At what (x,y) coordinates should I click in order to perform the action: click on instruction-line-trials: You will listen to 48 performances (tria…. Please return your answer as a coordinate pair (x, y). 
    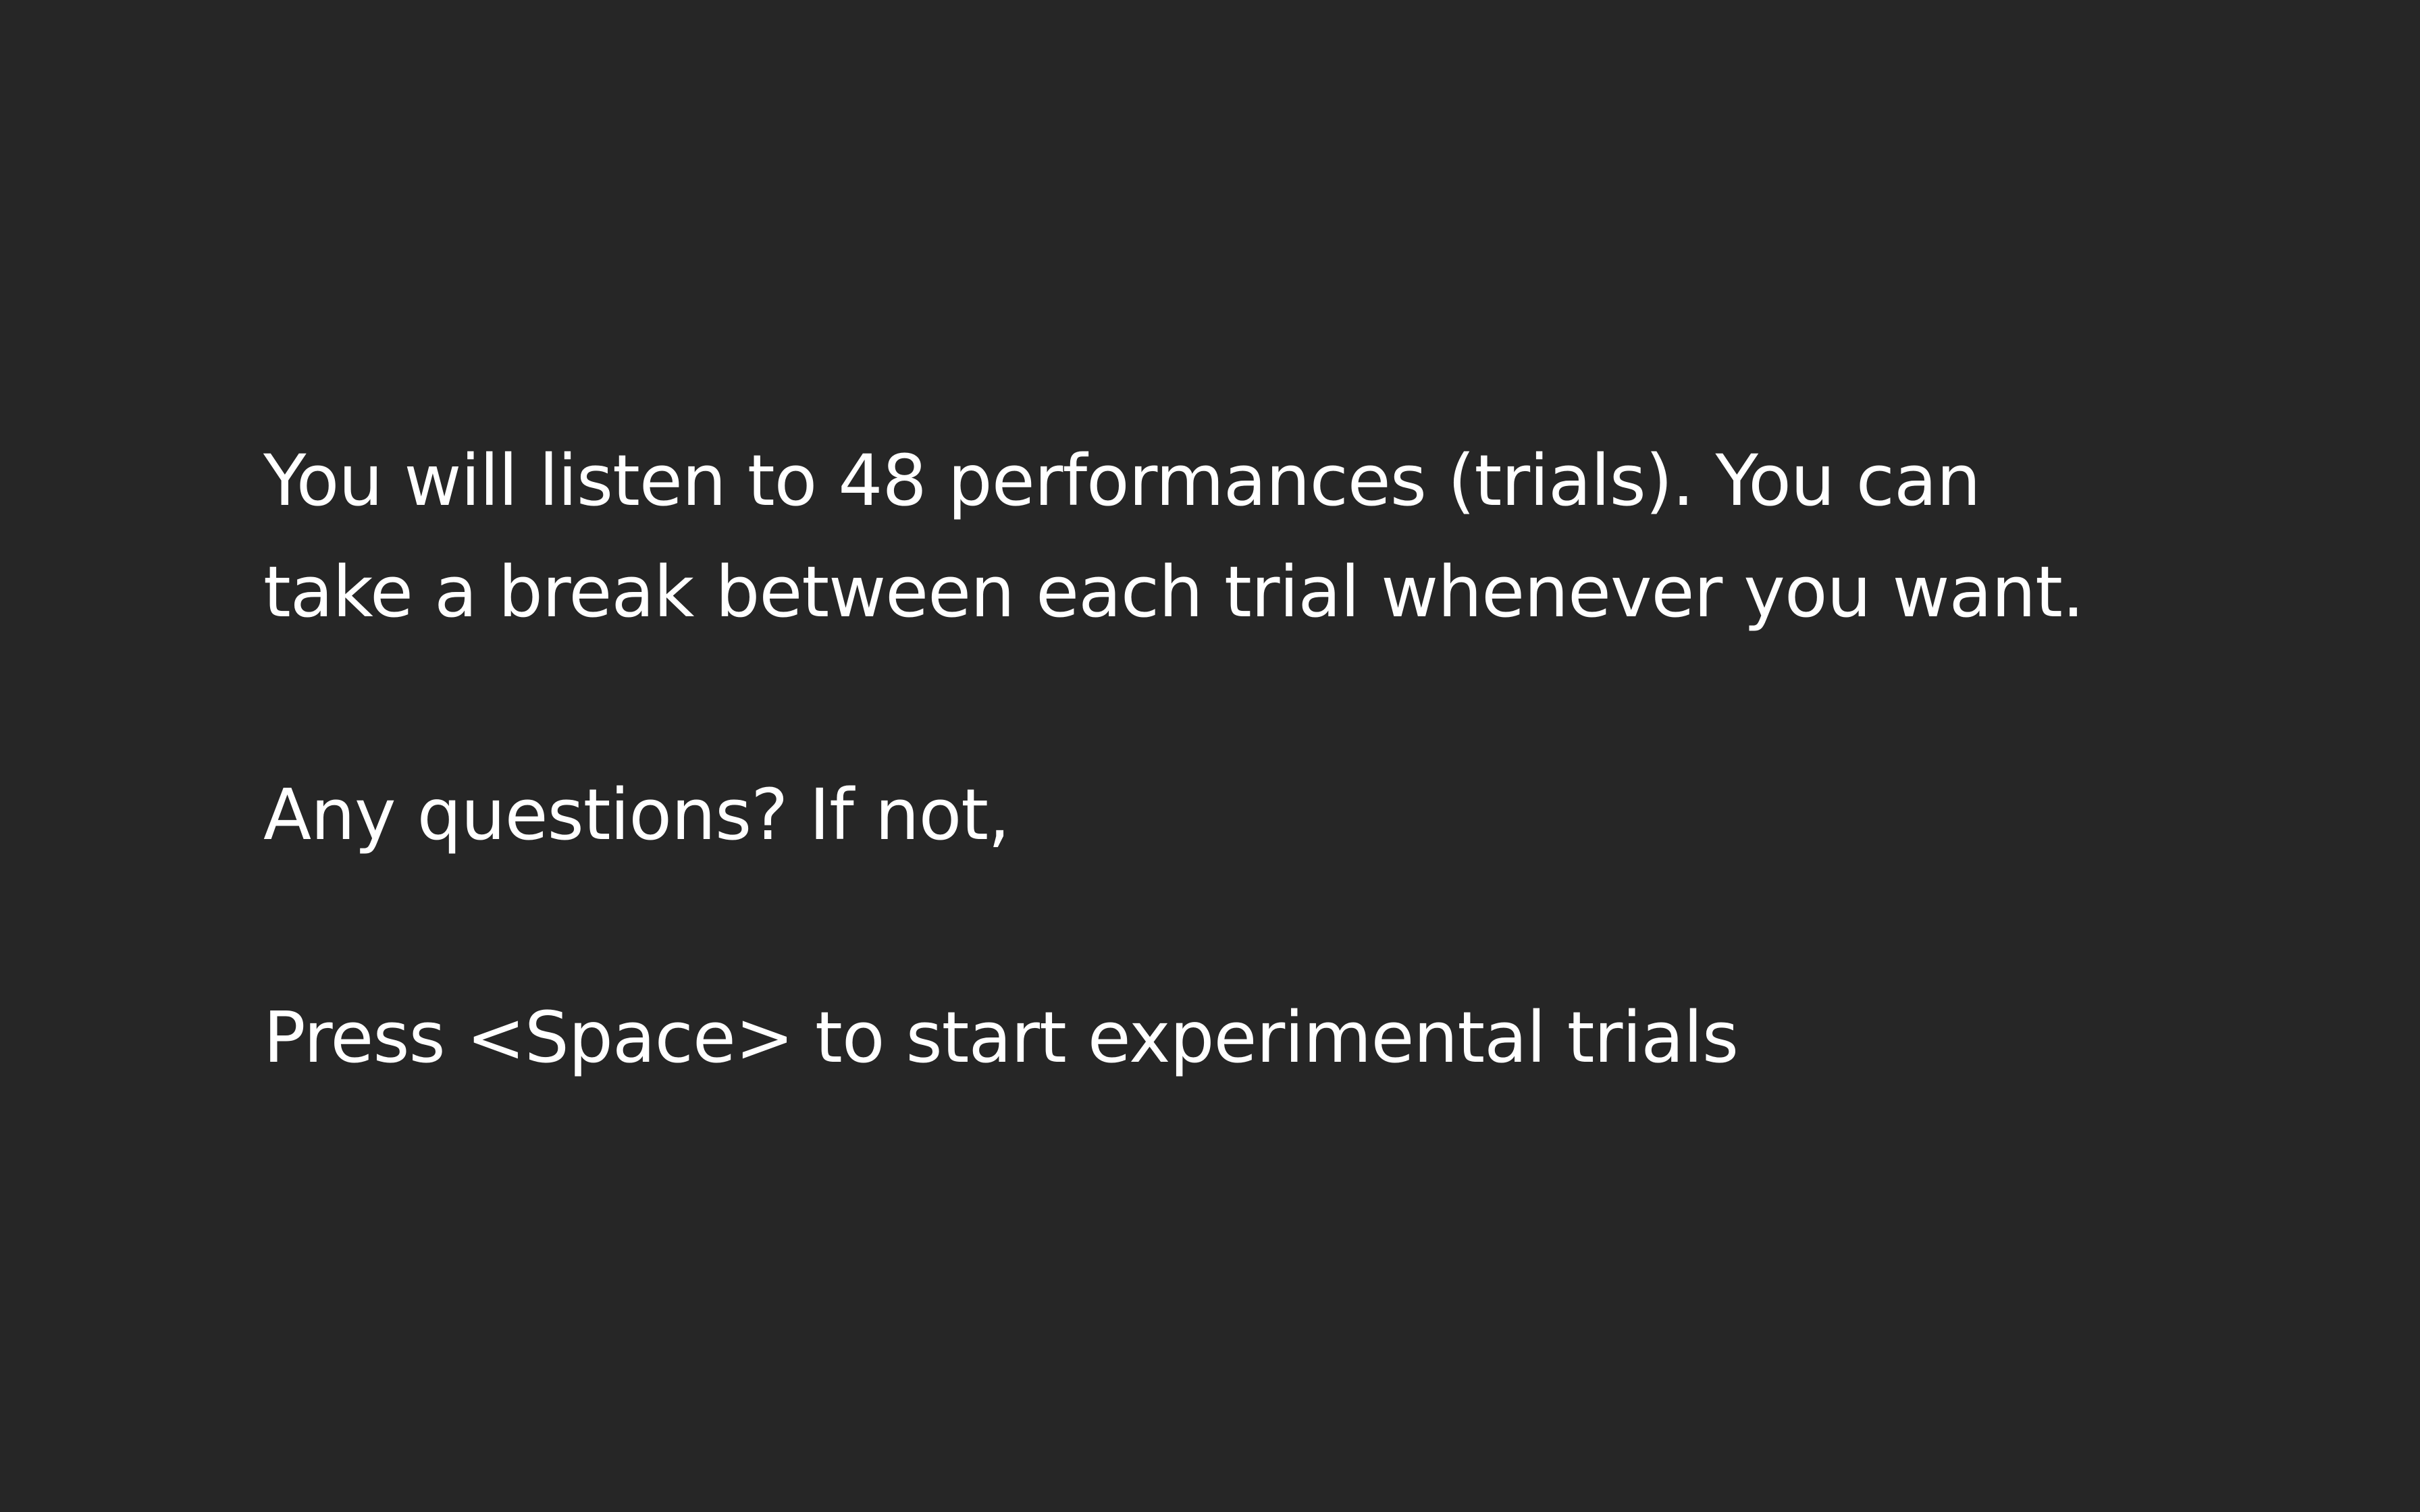
    Looking at the image, I should click on (1122, 481).